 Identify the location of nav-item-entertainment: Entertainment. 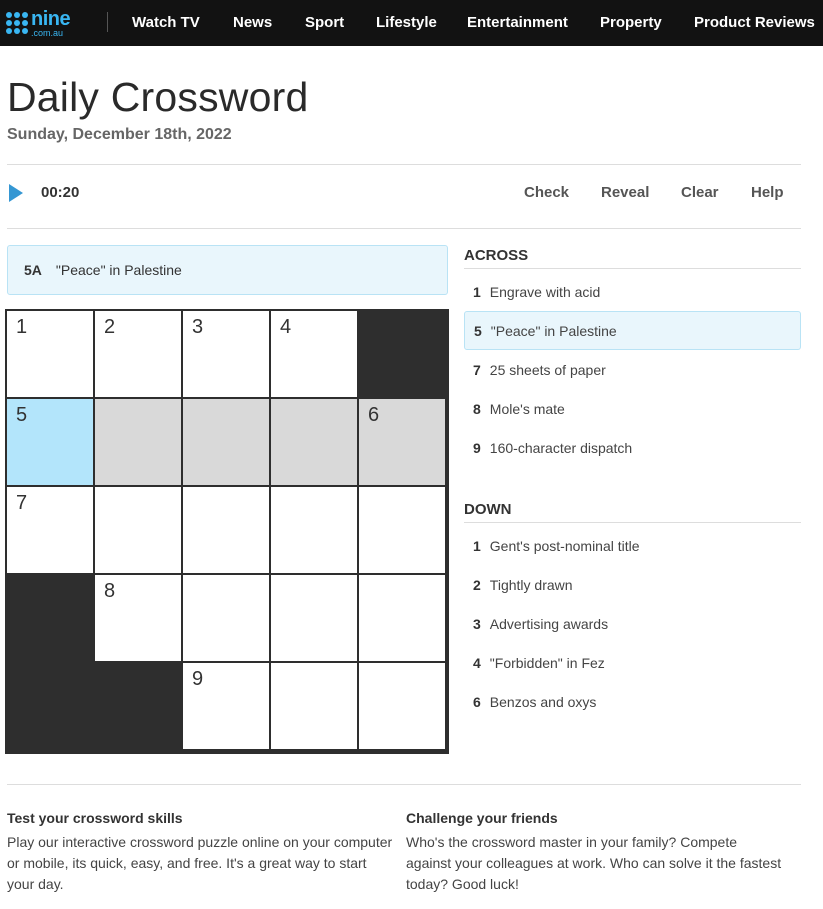
(517, 22).